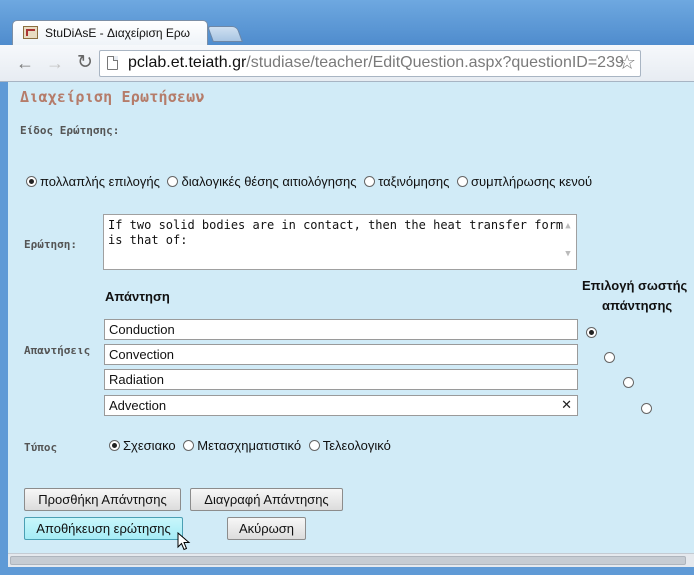 The image size is (694, 575). I want to click on textarea-scrollbar: ▲ ▼, so click(568, 243).